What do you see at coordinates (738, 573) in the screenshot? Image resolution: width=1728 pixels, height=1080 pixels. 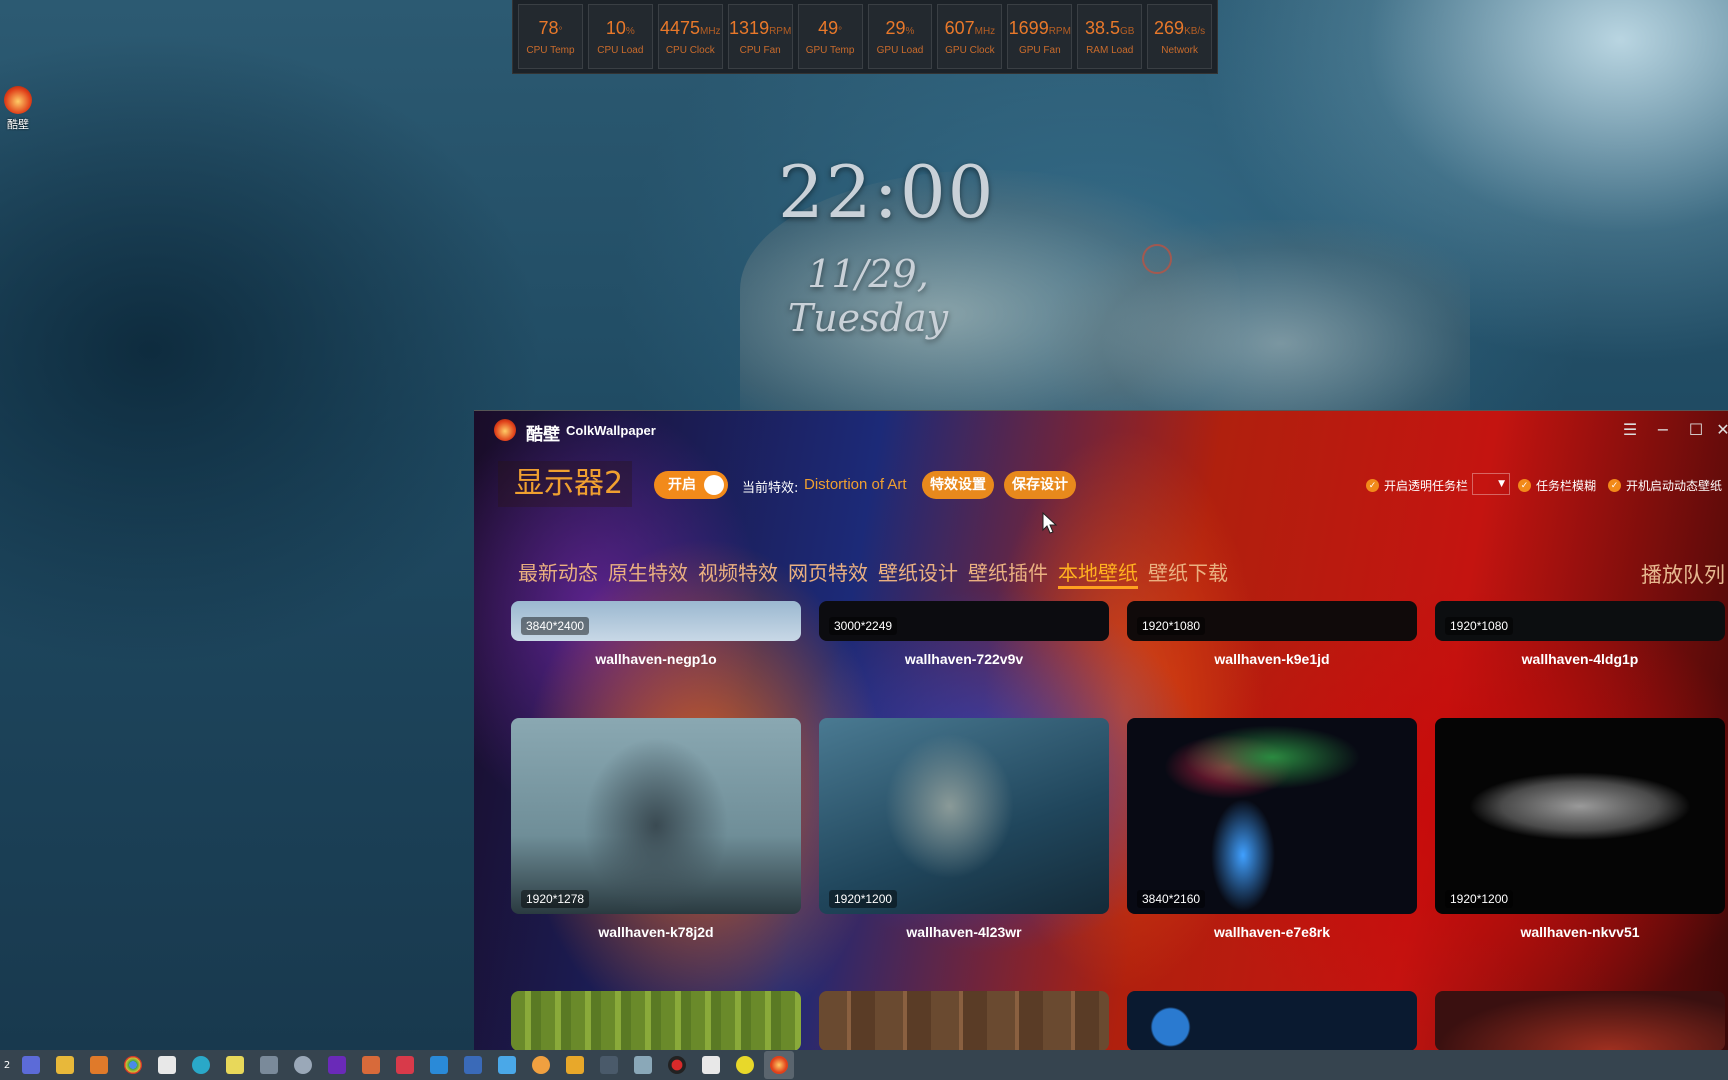 I see `tab-video-effects: 视频特效` at bounding box center [738, 573].